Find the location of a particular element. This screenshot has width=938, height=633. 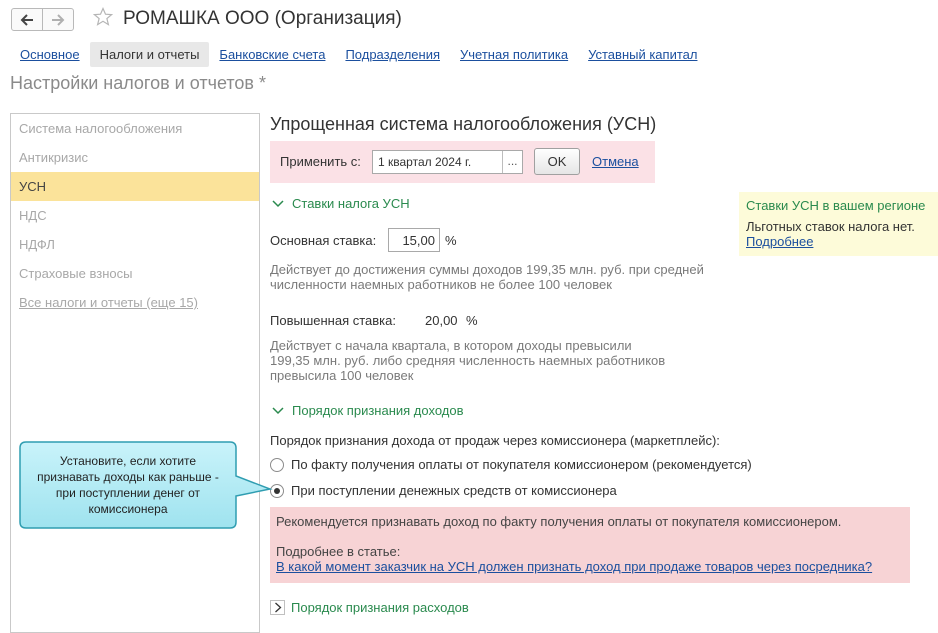

apply-period-value: 1 квартал 2024 г. is located at coordinates (437, 162).